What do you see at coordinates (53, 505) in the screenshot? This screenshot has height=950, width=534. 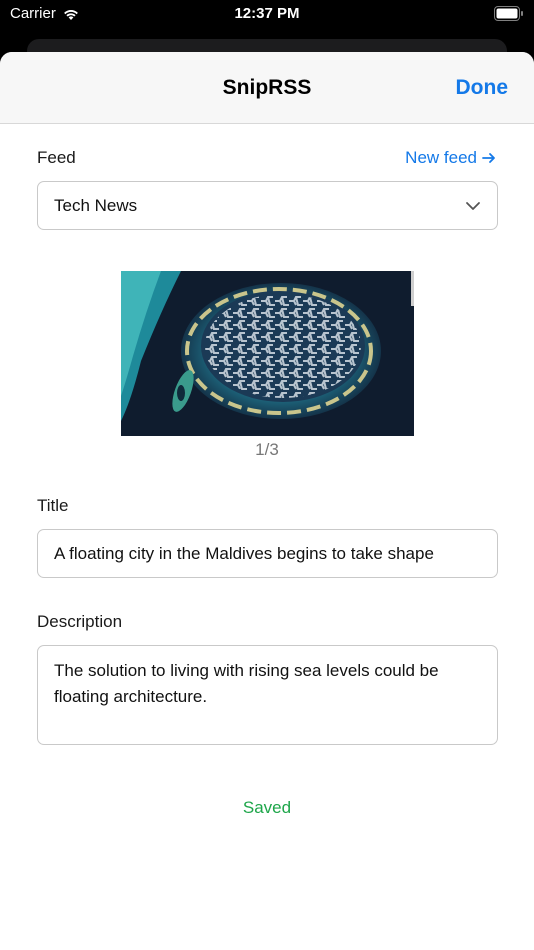 I see `title-label: Title` at bounding box center [53, 505].